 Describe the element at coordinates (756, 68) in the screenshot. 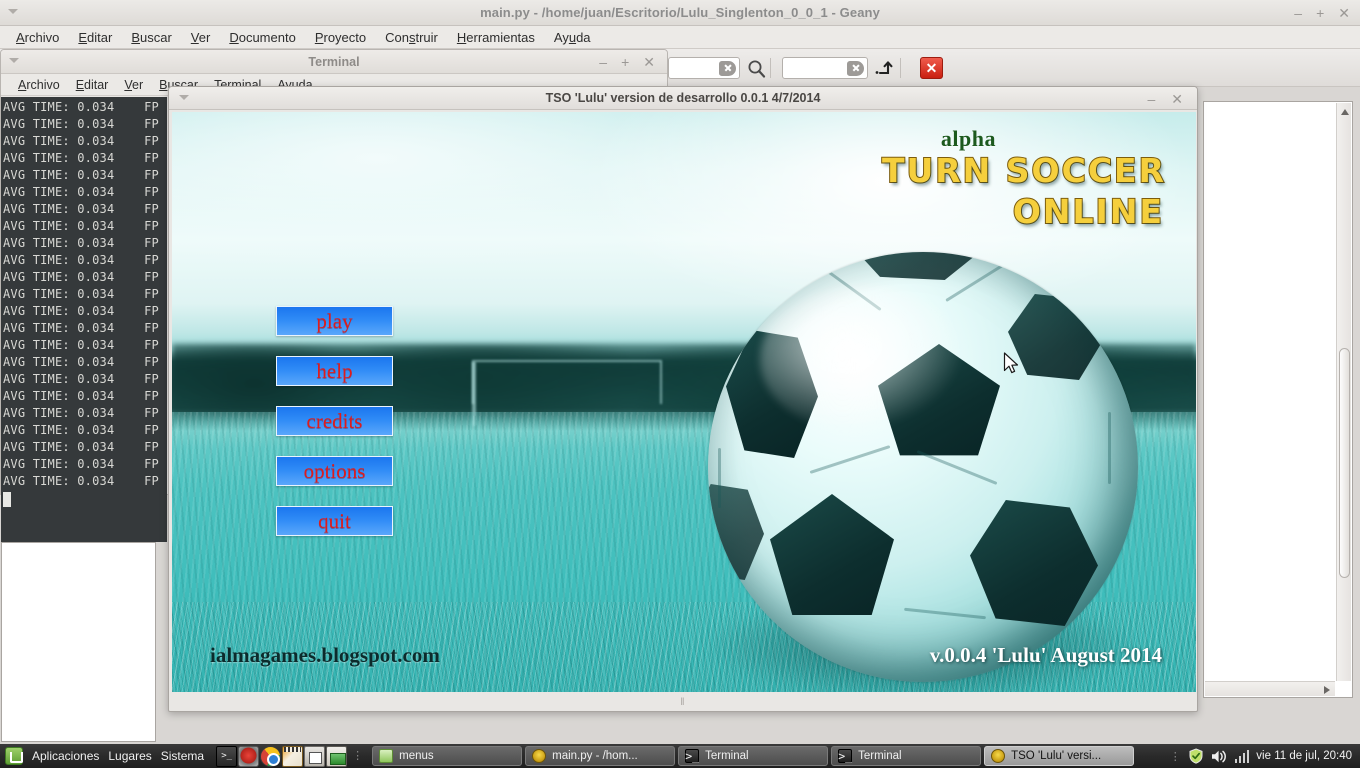

I see `search-button` at that location.